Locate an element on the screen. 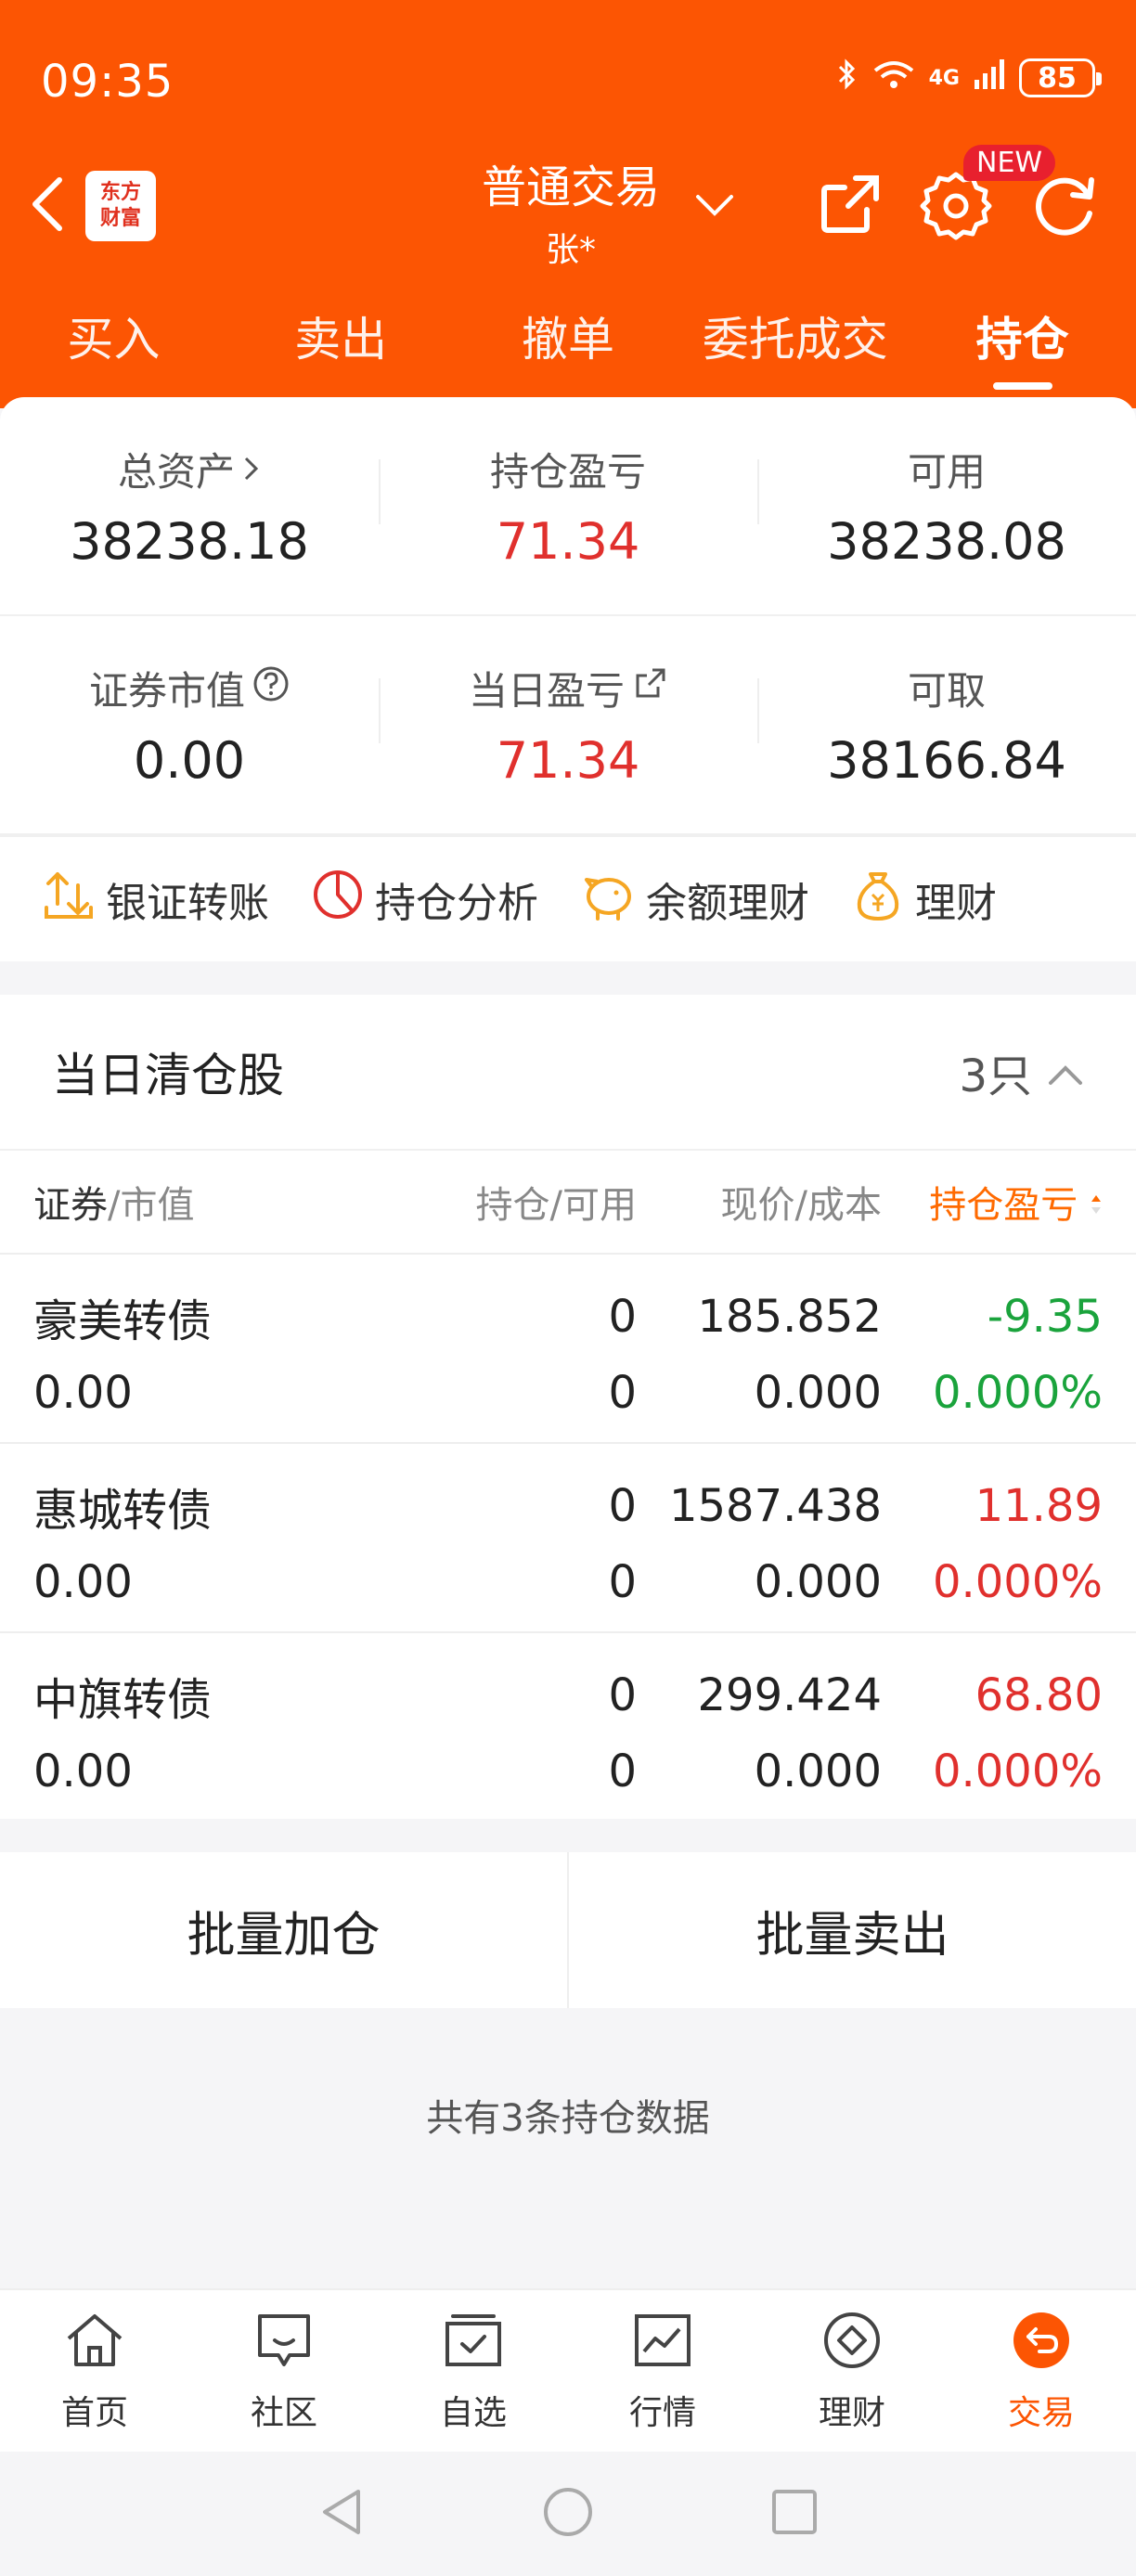 The image size is (1136, 2576). col-pnl-sort: 持仓盈亏 is located at coordinates (992, 1202).